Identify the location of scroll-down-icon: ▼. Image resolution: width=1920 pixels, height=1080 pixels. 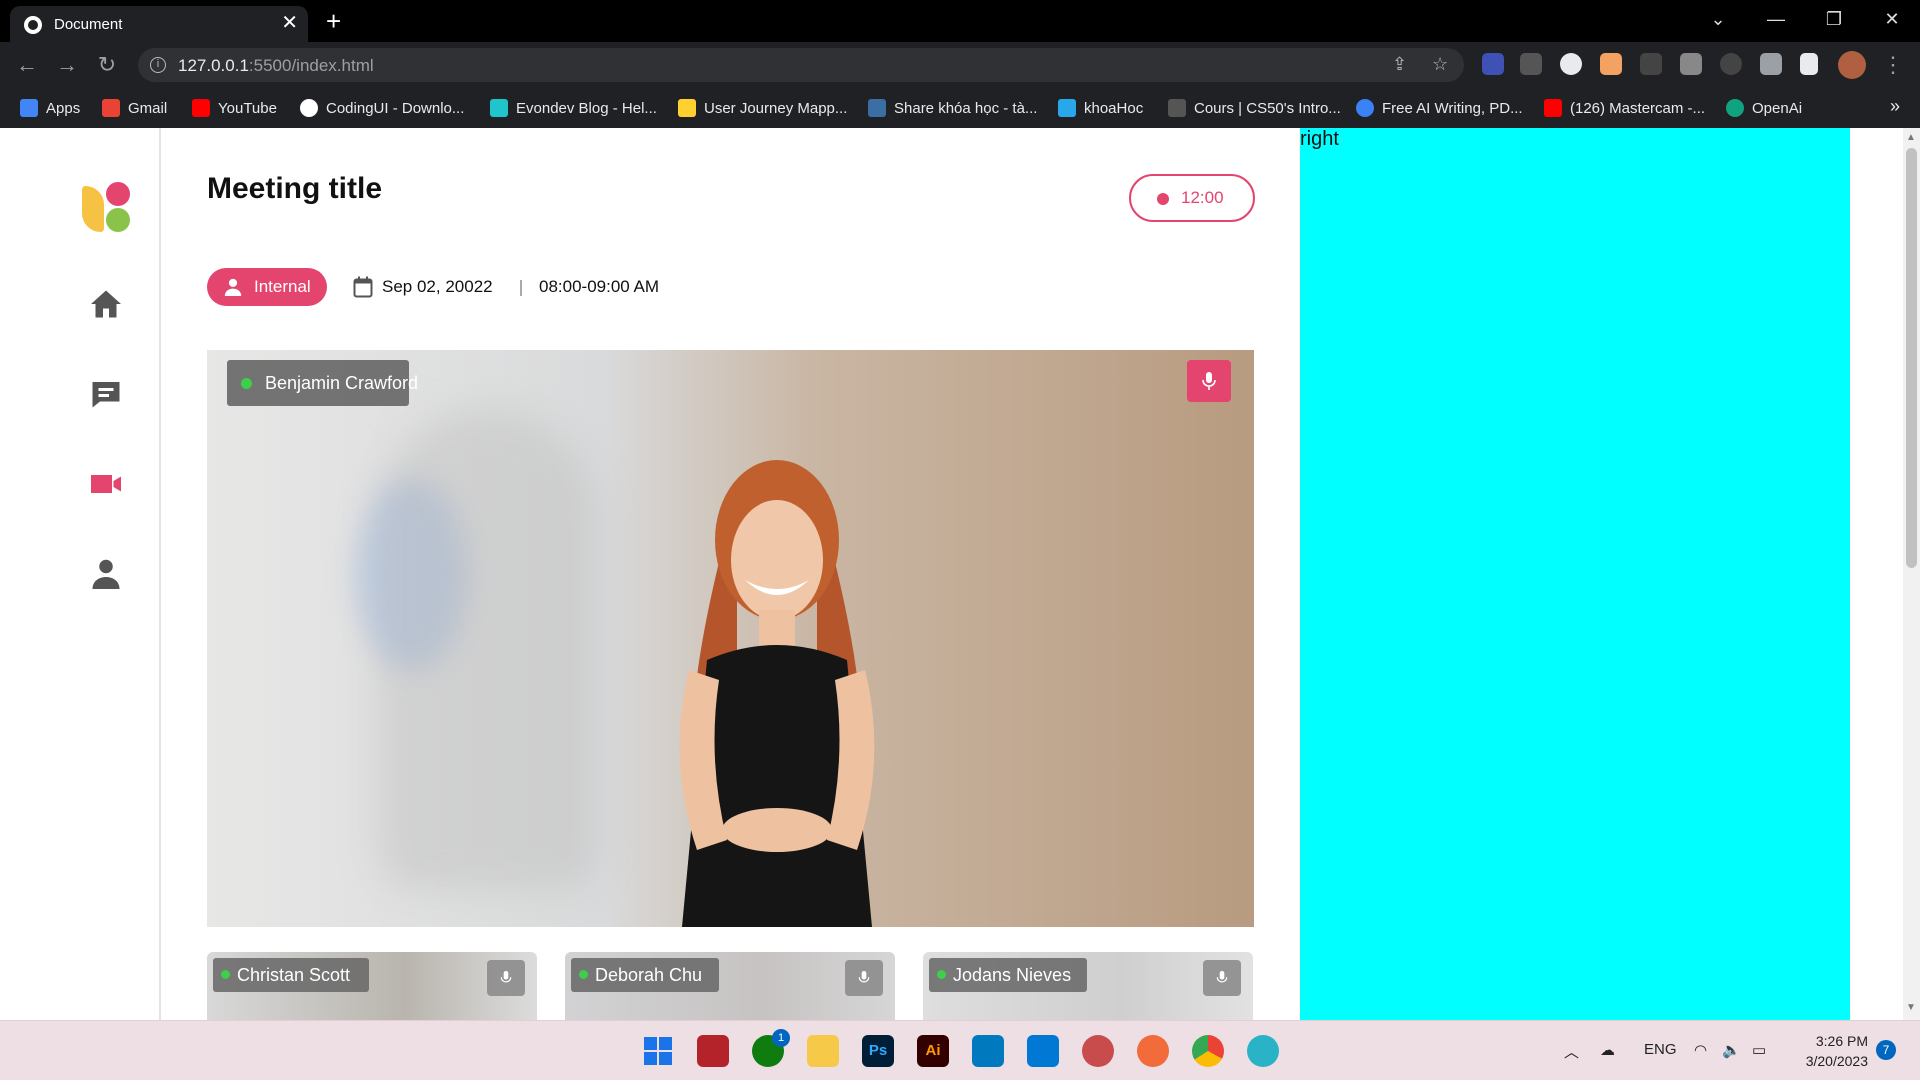
(1911, 1007).